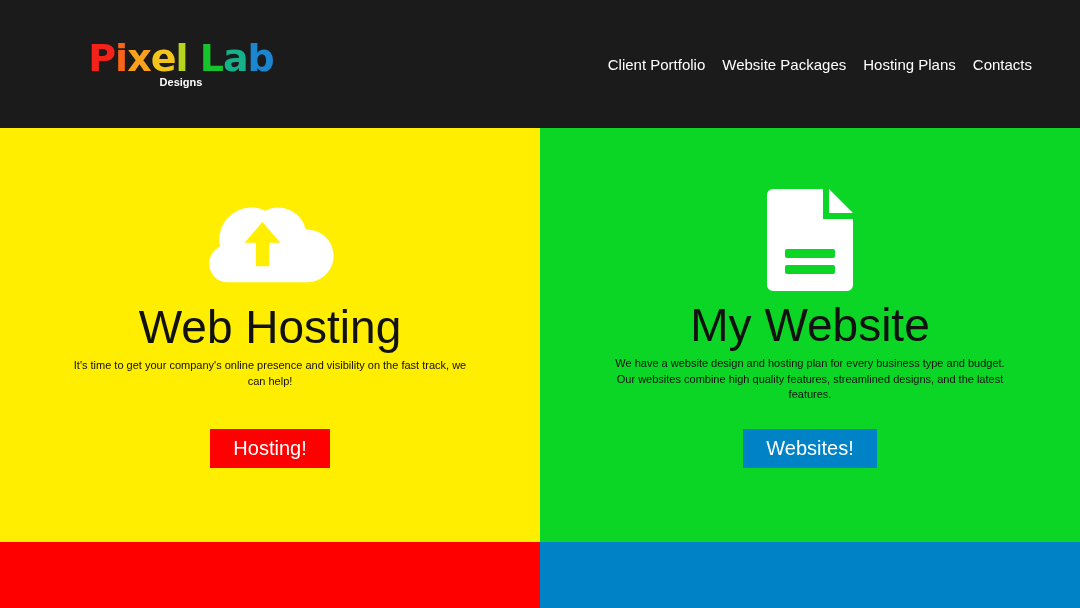 This screenshot has width=1080, height=608. Describe the element at coordinates (270, 373) in the screenshot. I see `panel-description: It's time to get your company's online presence and visibility on the fast track, we can help!` at that location.